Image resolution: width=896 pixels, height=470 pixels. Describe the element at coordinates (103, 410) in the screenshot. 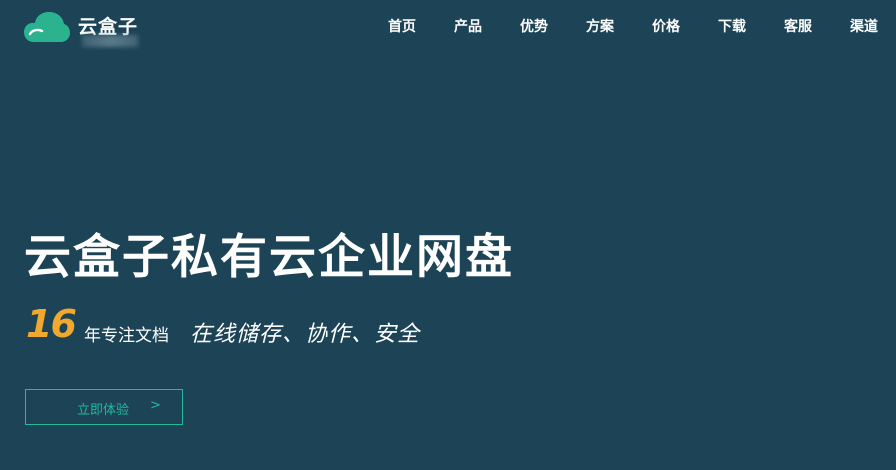

I see `try-now-label: 立即体验` at that location.